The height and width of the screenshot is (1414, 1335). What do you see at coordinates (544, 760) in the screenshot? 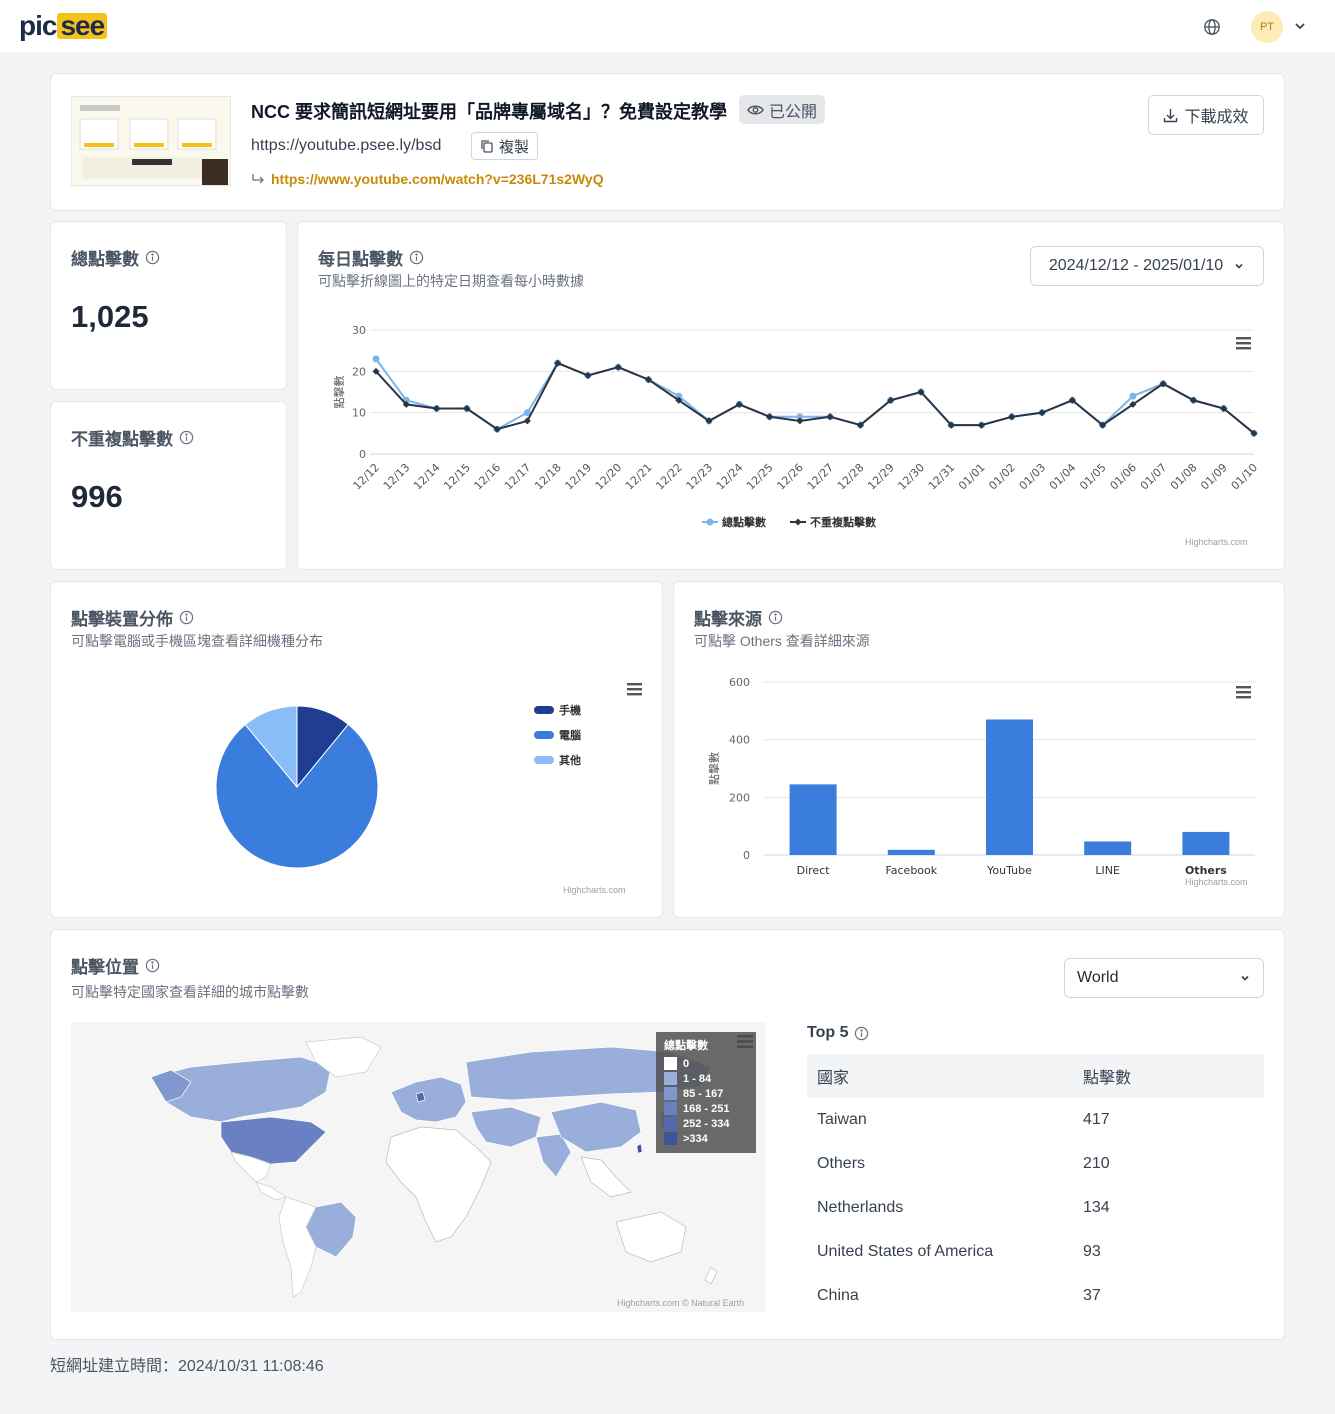
I see `legend-symbol` at bounding box center [544, 760].